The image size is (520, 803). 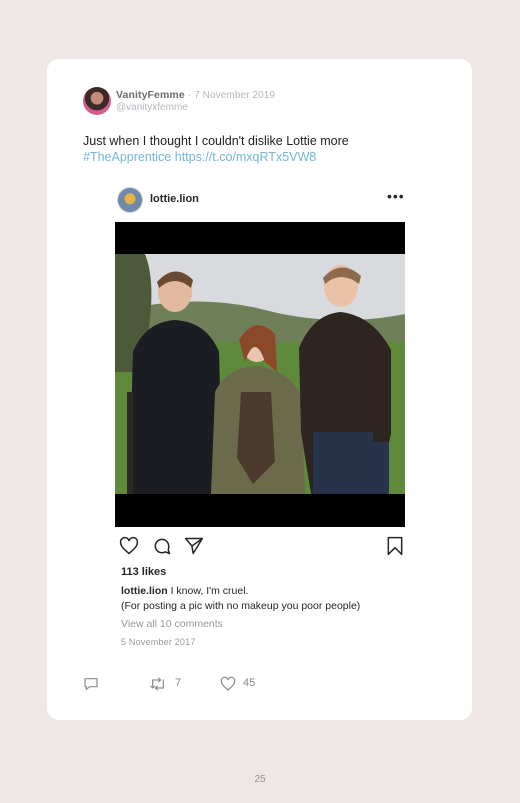 I want to click on tweet-actions: 7 45, so click(x=233, y=684).